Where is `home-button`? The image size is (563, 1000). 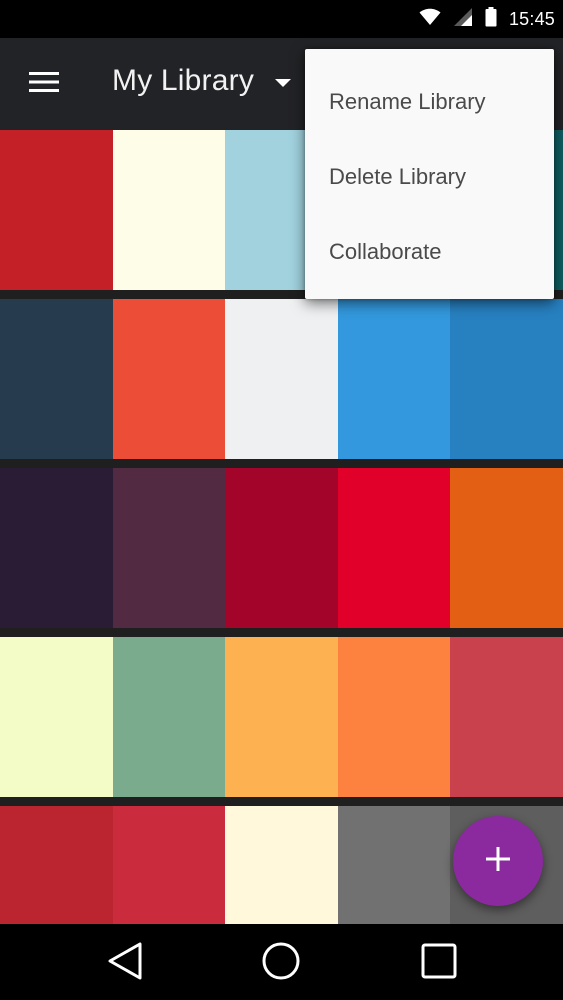
home-button is located at coordinates (281, 963).